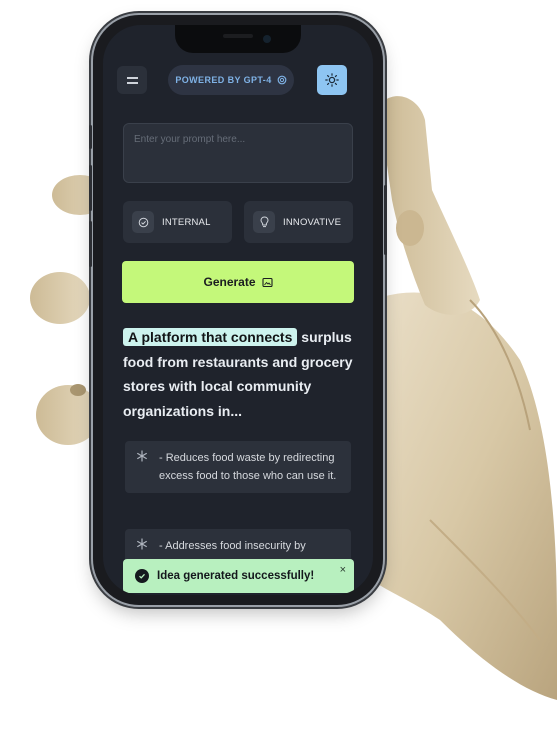 Image resolution: width=557 pixels, height=743 pixels. What do you see at coordinates (385, 220) in the screenshot?
I see `power-button` at bounding box center [385, 220].